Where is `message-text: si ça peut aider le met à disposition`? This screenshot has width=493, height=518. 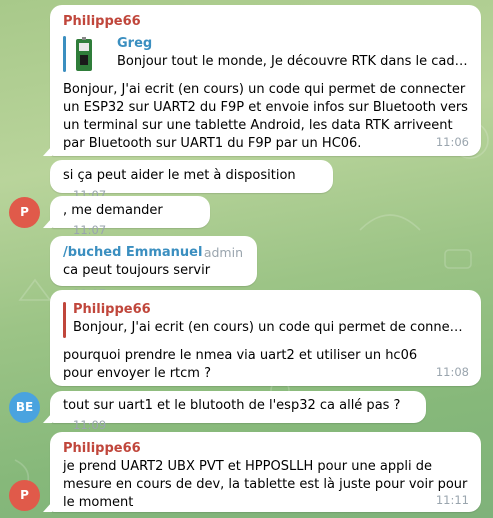
message-text: si ça peut aider le met à disposition is located at coordinates (179, 175).